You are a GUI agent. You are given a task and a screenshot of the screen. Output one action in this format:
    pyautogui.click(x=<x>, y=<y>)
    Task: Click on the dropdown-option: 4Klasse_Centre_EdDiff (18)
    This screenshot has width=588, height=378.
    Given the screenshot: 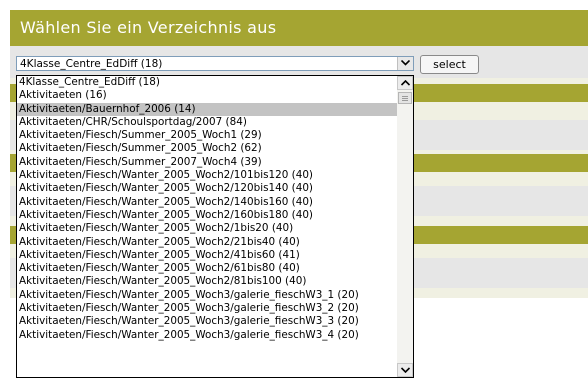 What is the action you would take?
    pyautogui.click(x=207, y=82)
    